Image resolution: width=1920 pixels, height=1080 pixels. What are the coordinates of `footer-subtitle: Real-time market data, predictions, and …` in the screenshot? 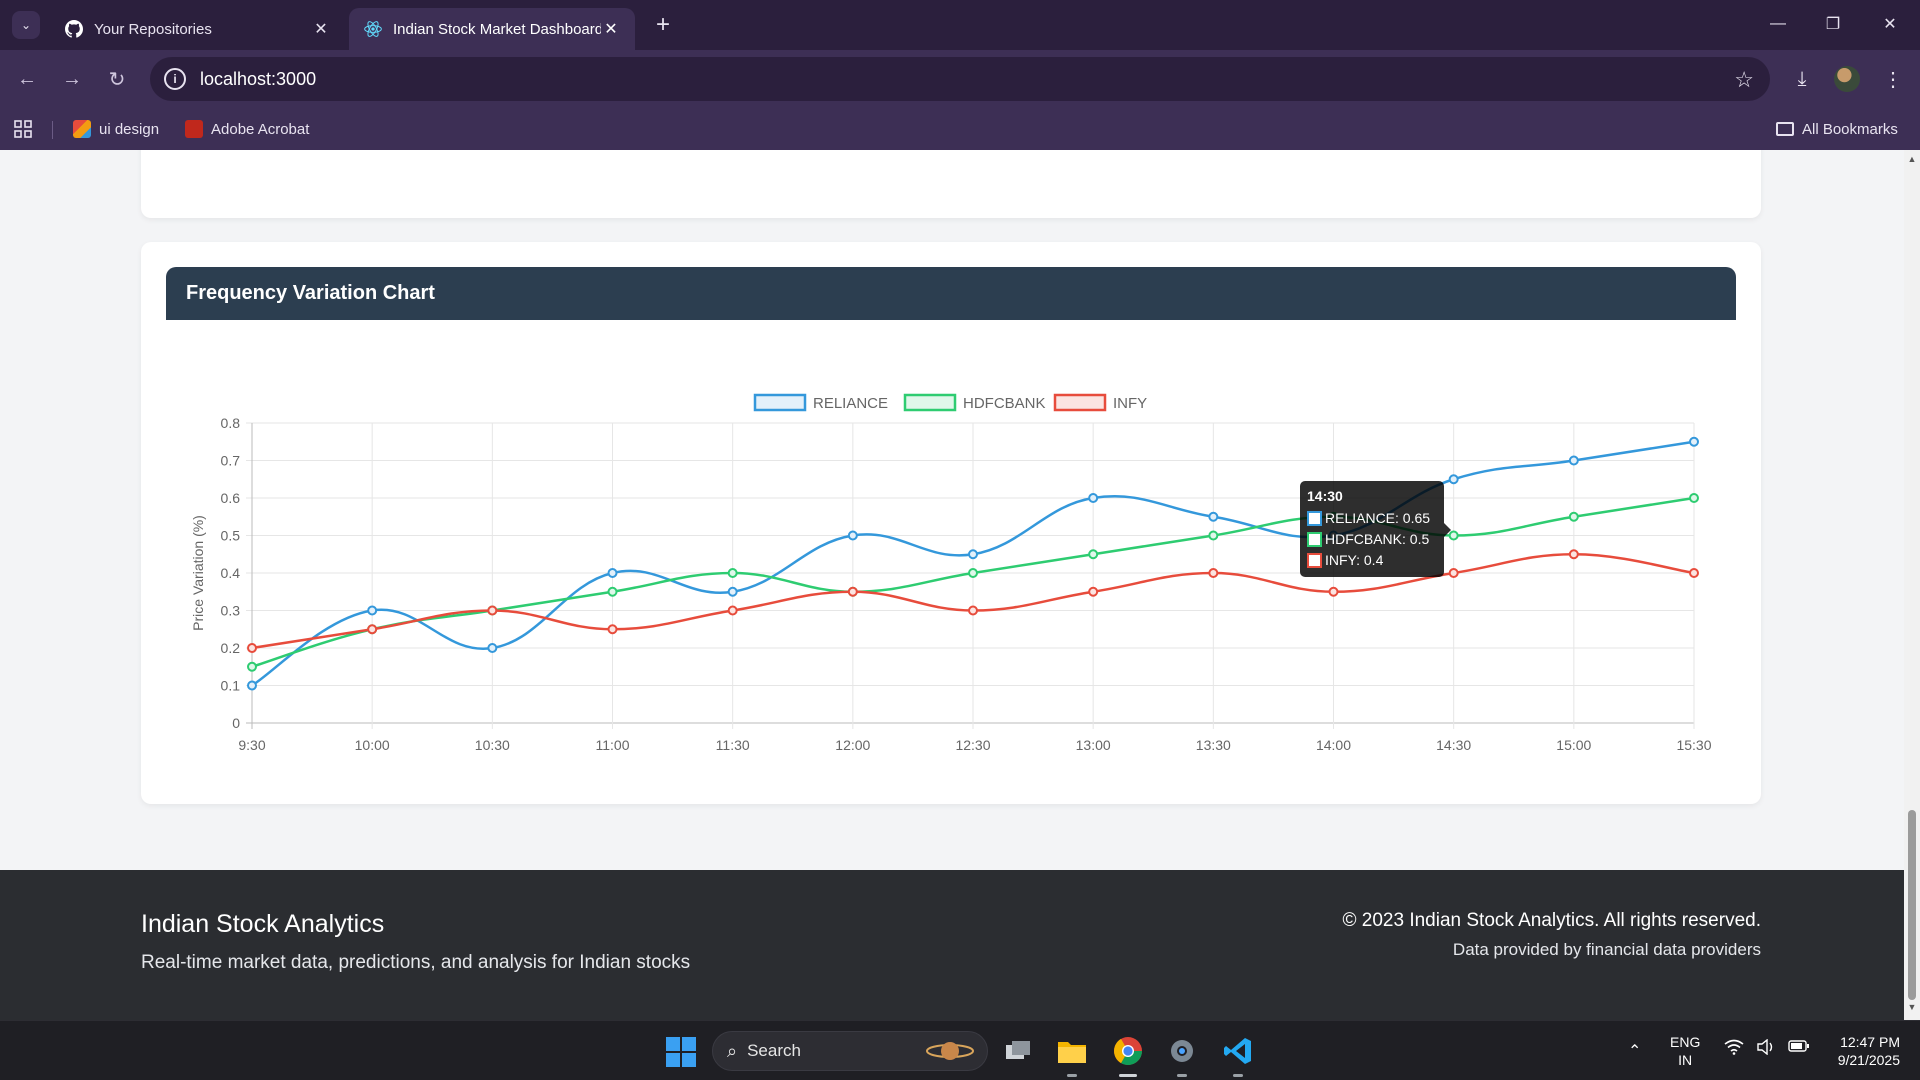 It's located at (416, 962).